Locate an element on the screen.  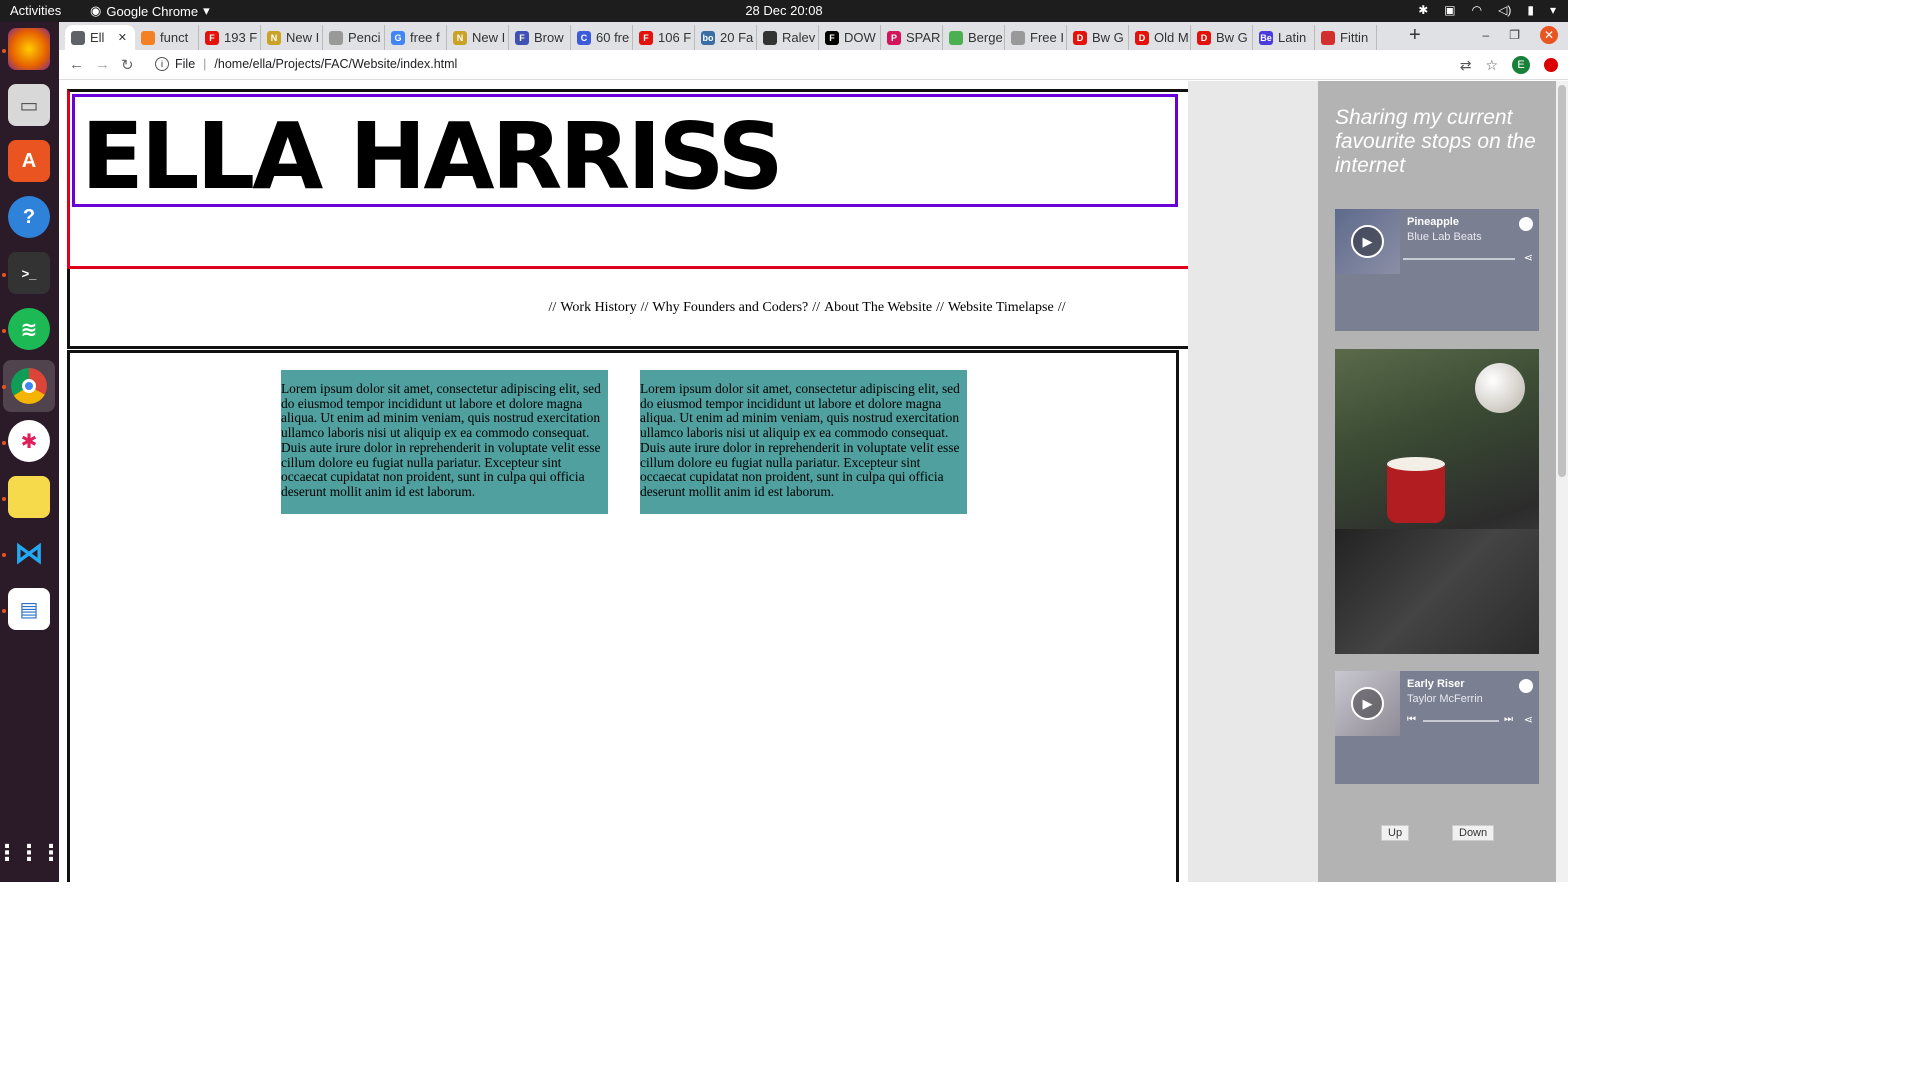
firefox-icon is located at coordinates (29, 49).